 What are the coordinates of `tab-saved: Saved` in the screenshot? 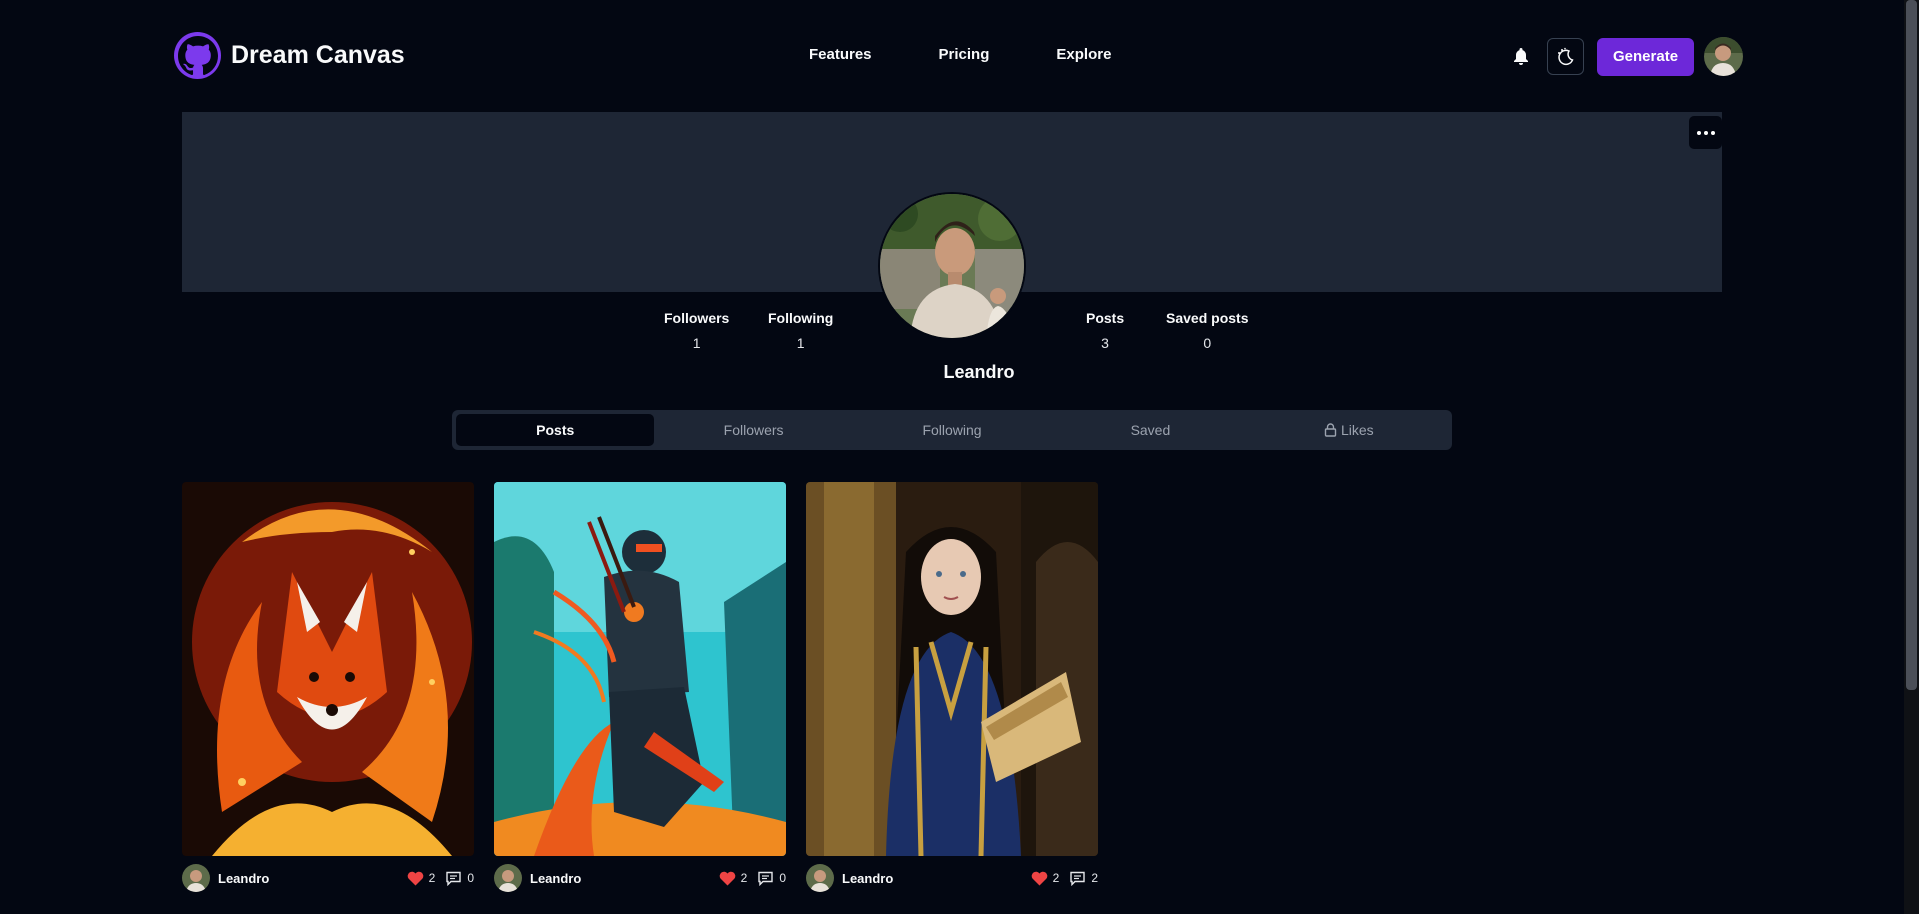 It's located at (1150, 430).